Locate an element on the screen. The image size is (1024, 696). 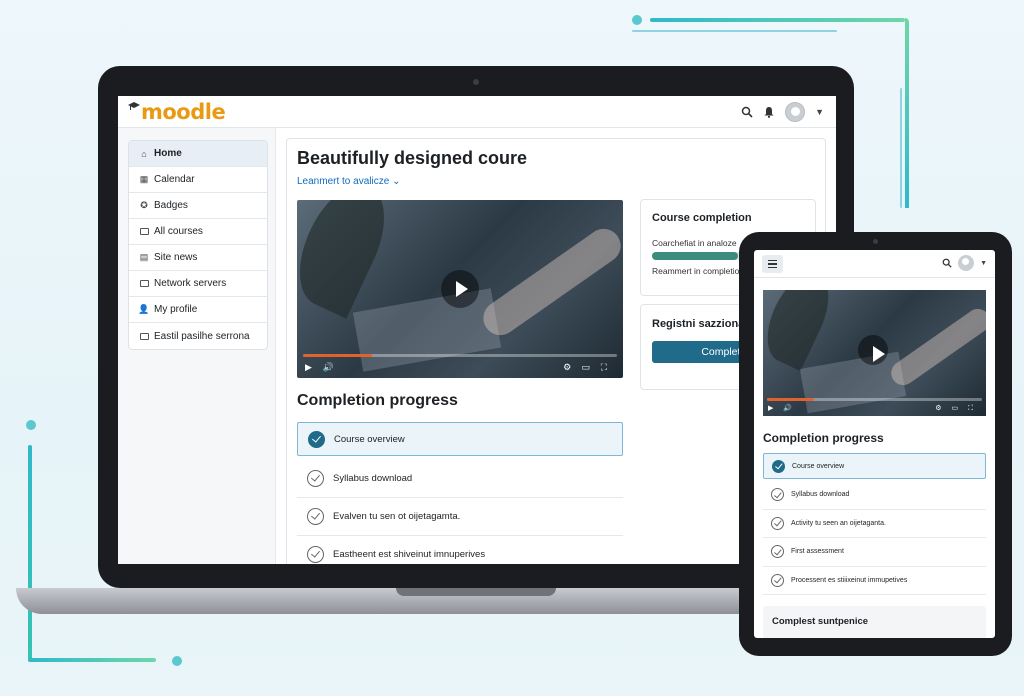
sidebar-item-label: Site news is located at coordinates (176, 257).